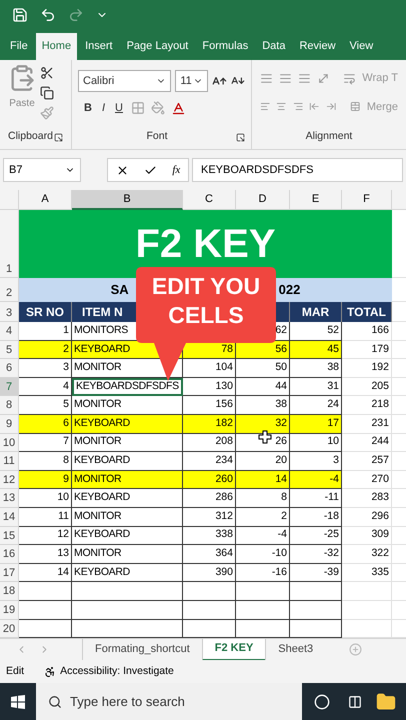  Describe the element at coordinates (45, 554) in the screenshot. I see `table-cell: 13` at that location.